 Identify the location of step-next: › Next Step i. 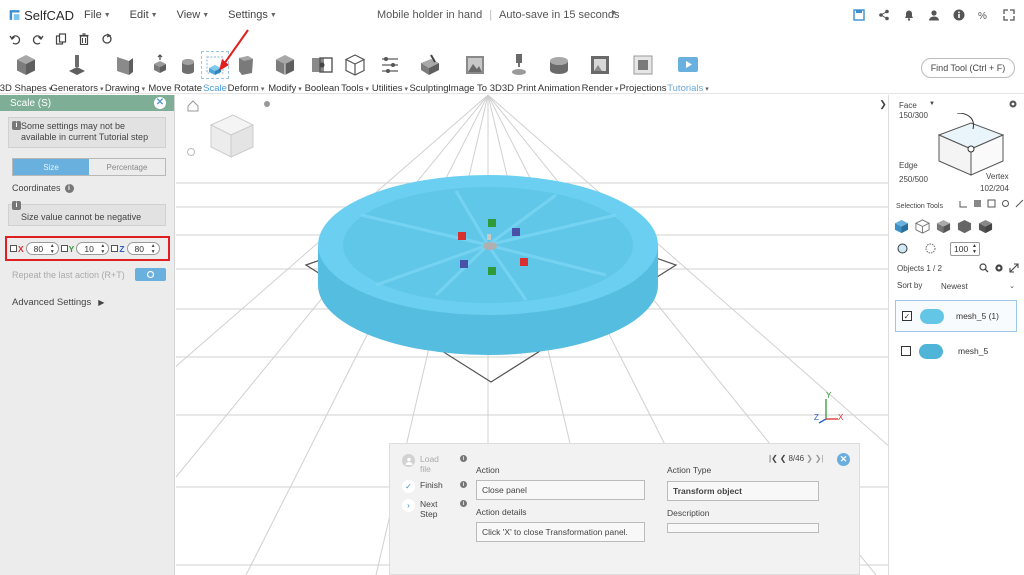
(434, 509).